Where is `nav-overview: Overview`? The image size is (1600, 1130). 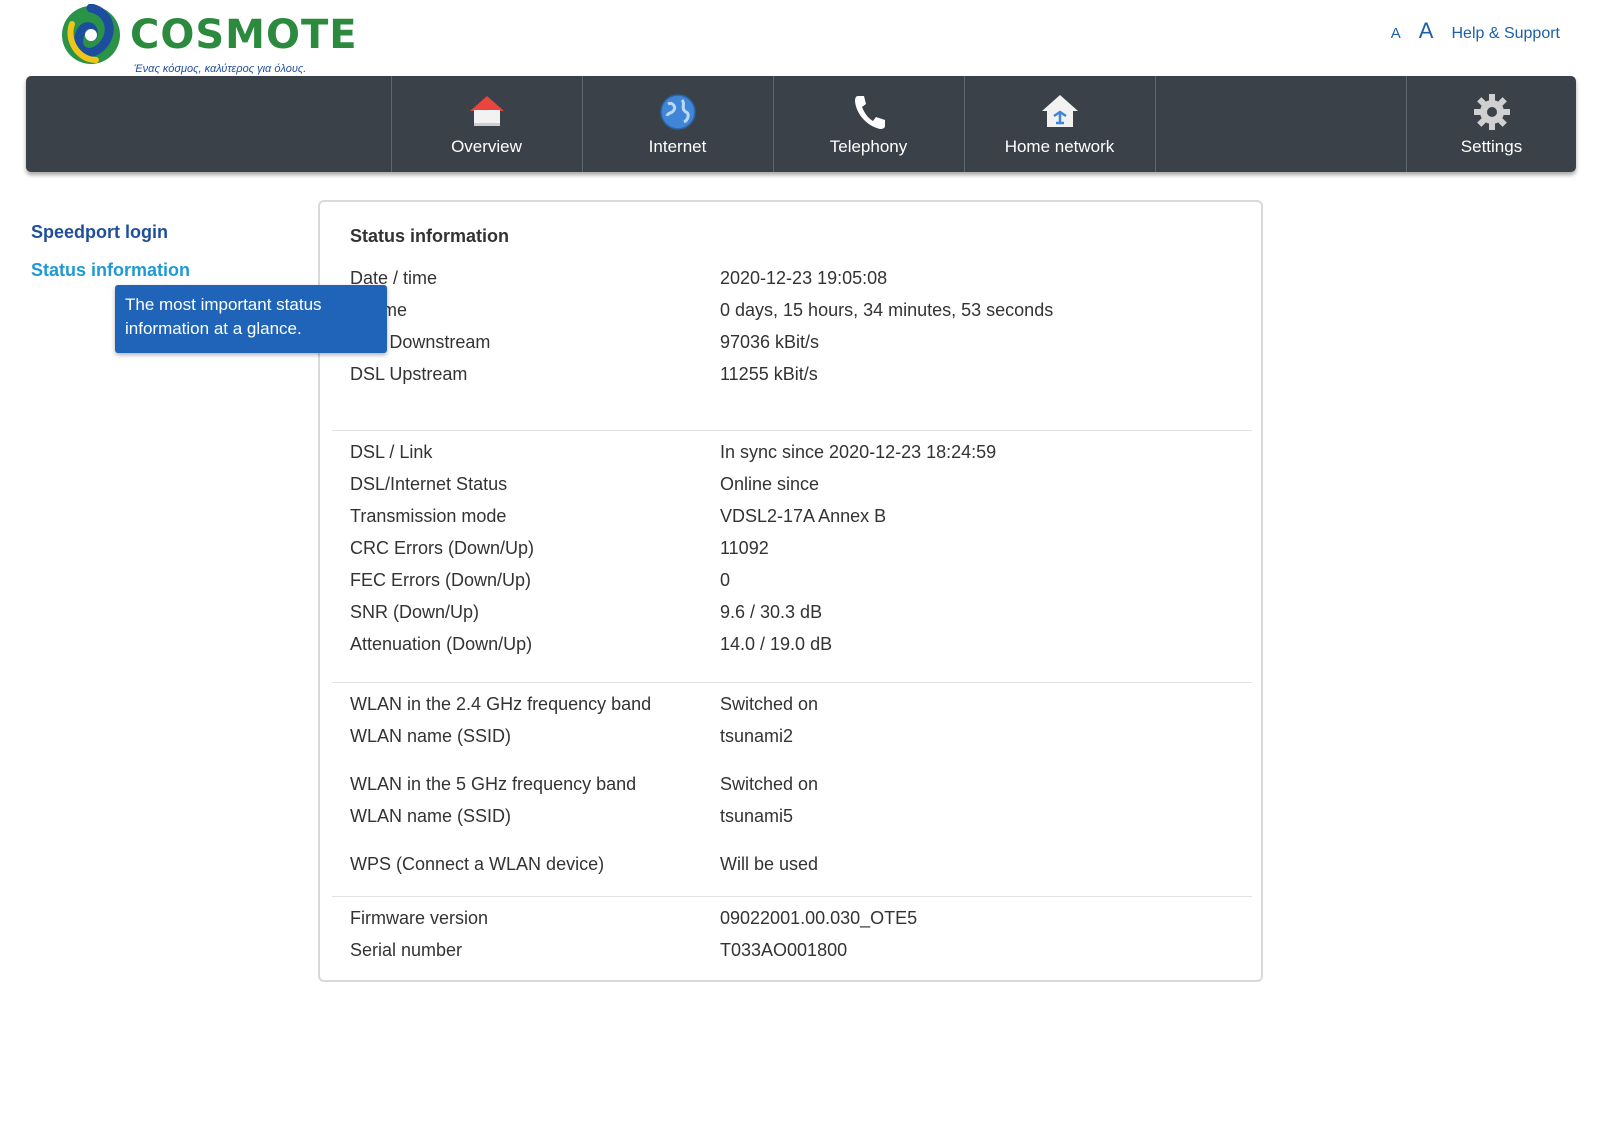 nav-overview: Overview is located at coordinates (486, 124).